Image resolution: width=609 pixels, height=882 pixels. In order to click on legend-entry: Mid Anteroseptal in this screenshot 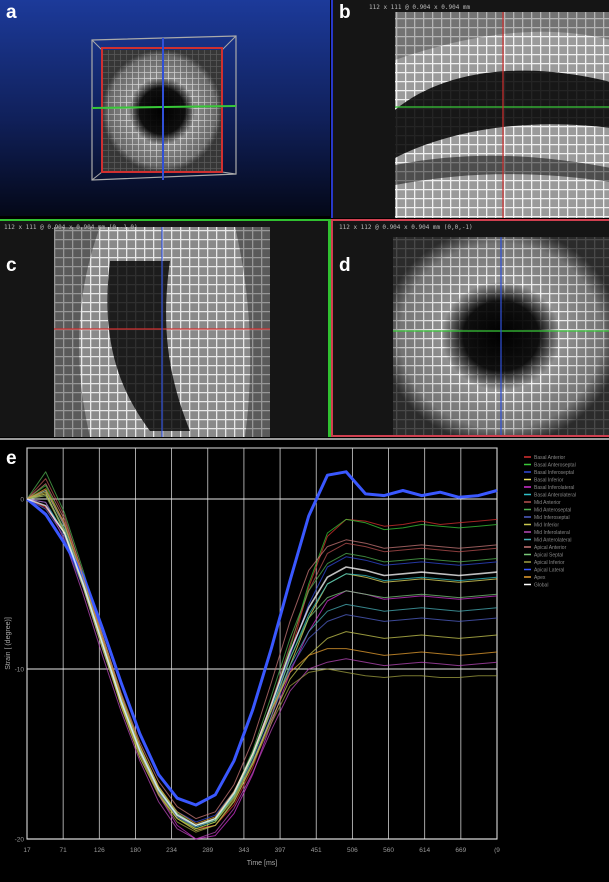, I will do `click(552, 511)`.